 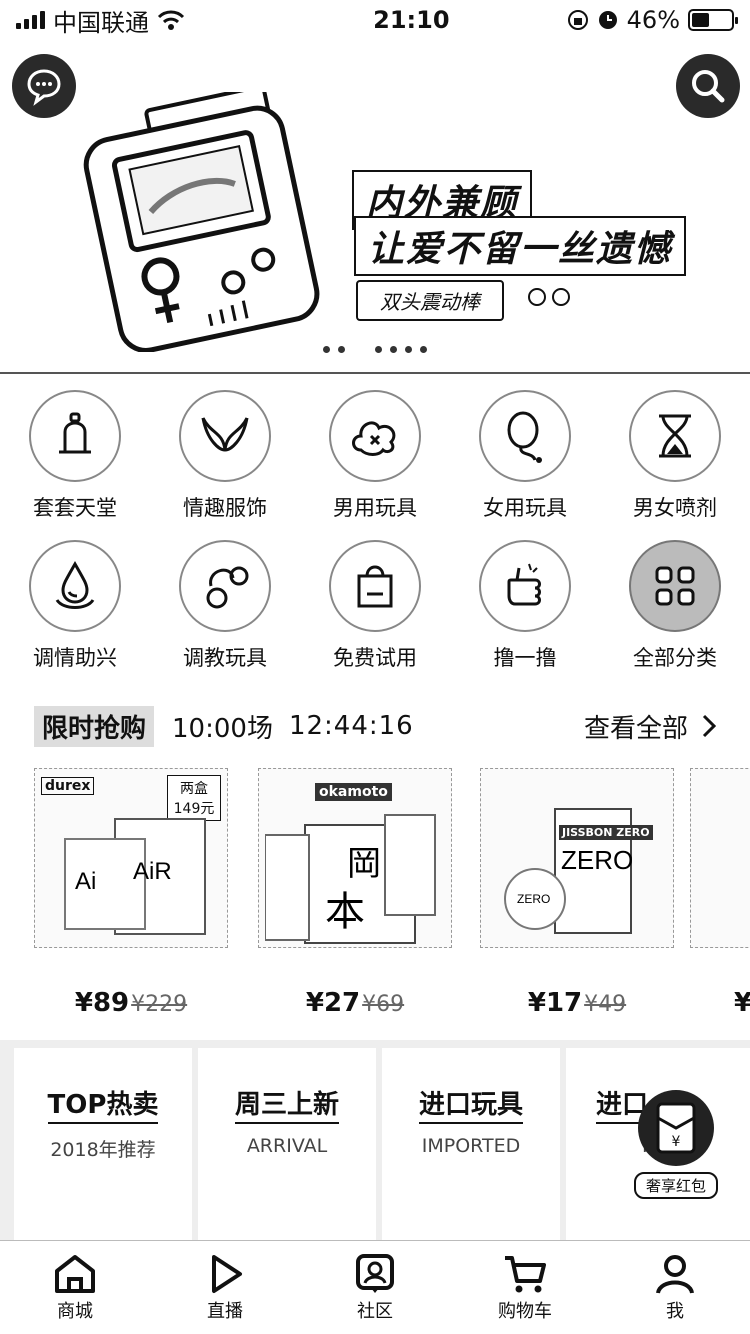 I want to click on search-icon, so click(x=708, y=86).